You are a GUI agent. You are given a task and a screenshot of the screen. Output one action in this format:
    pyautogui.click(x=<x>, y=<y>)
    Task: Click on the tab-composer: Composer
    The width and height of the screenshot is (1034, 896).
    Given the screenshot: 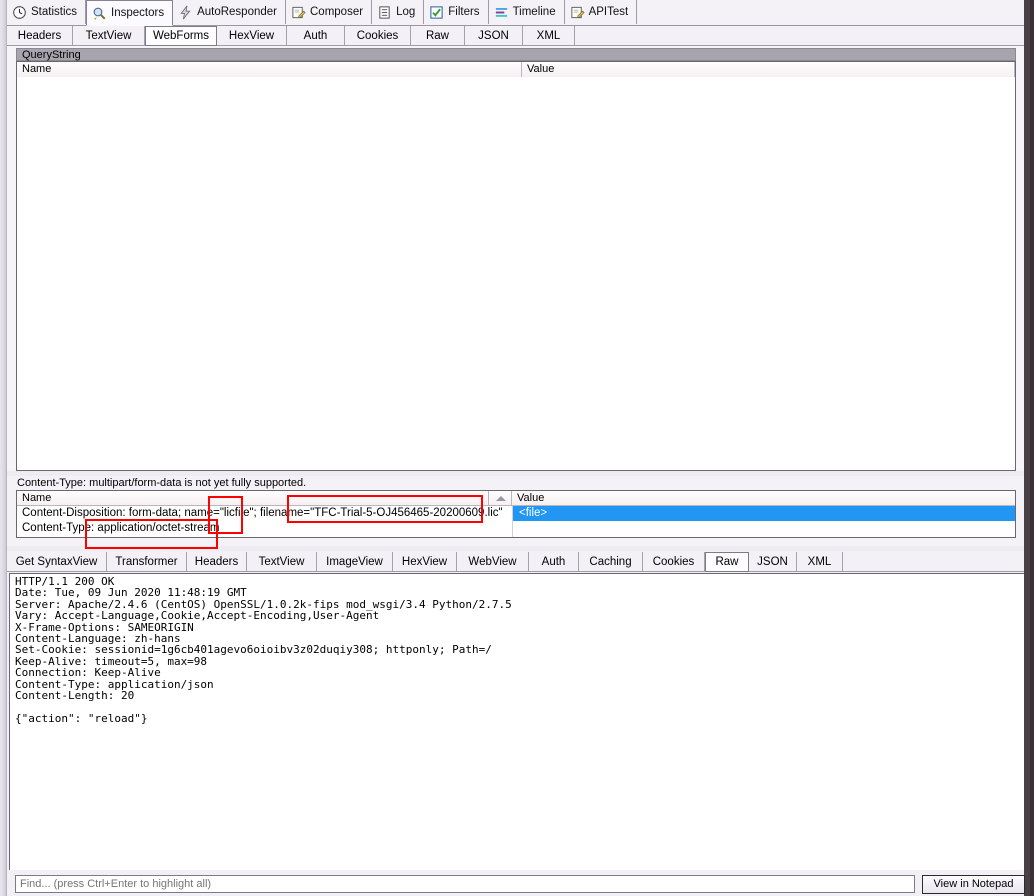 What is the action you would take?
    pyautogui.click(x=329, y=12)
    